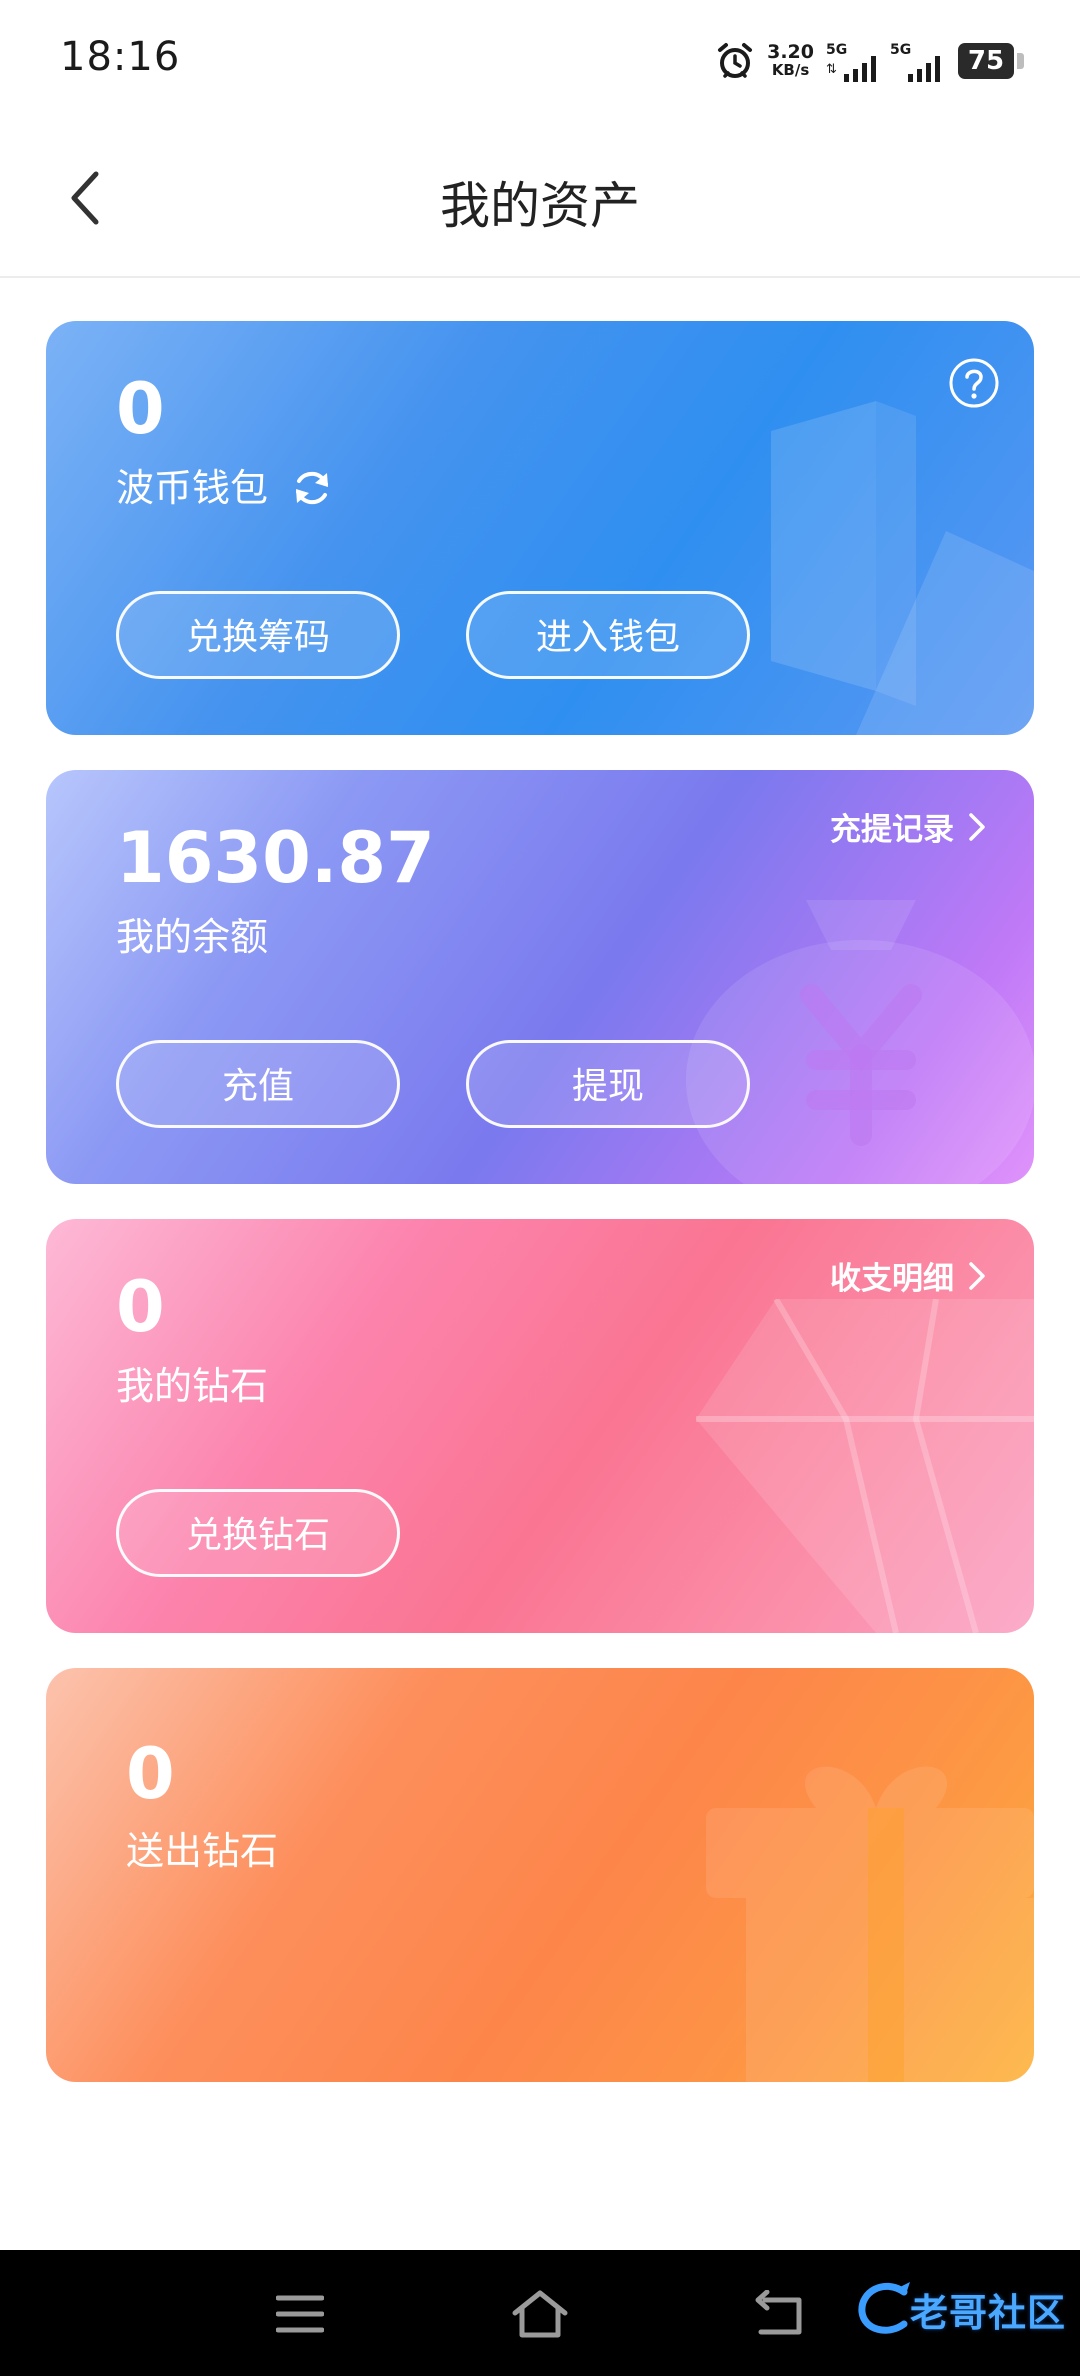 The image size is (1080, 2376). What do you see at coordinates (540, 60) in the screenshot?
I see `status-bar: 18:16 3.20 KB/s 5G ⇅ 5G 75` at bounding box center [540, 60].